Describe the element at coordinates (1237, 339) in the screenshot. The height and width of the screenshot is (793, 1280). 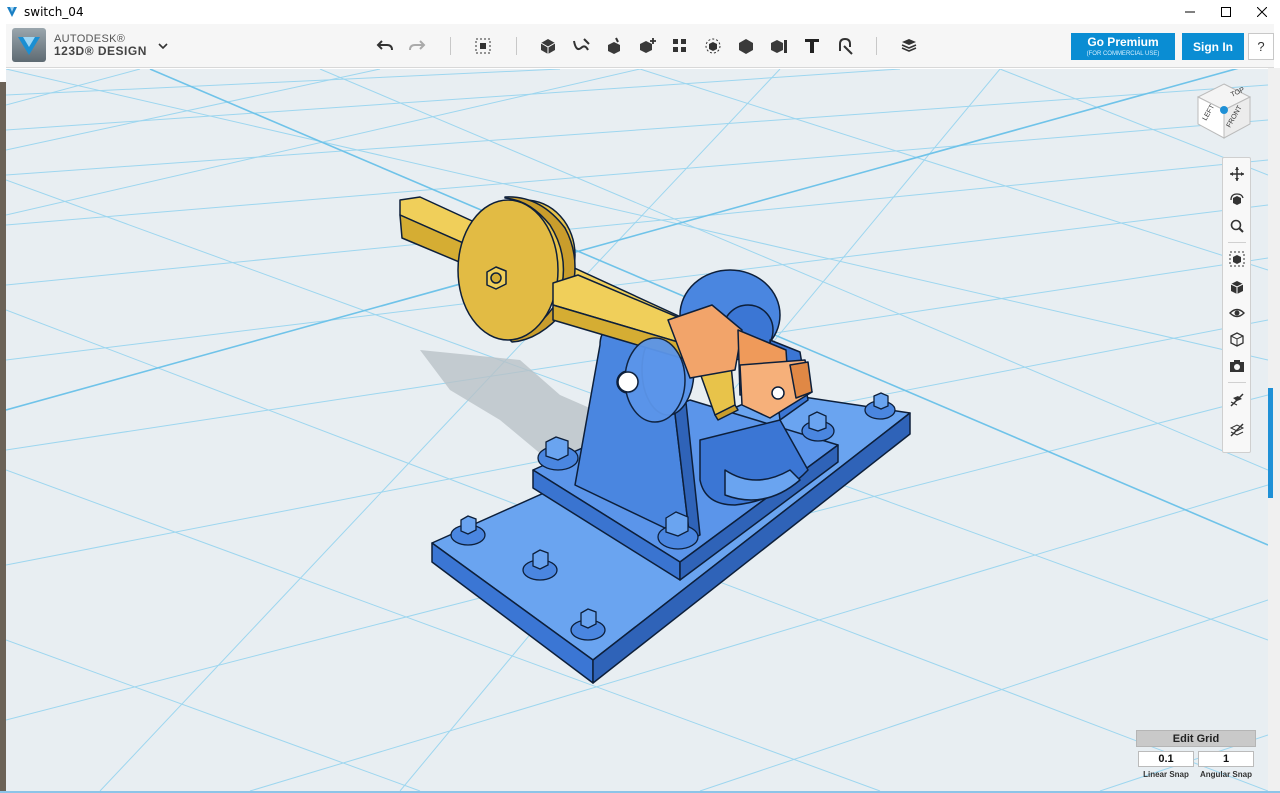
I see `materials-outlines-icon` at that location.